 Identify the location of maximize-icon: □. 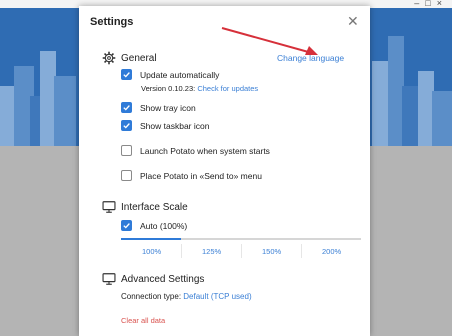
(430, 4).